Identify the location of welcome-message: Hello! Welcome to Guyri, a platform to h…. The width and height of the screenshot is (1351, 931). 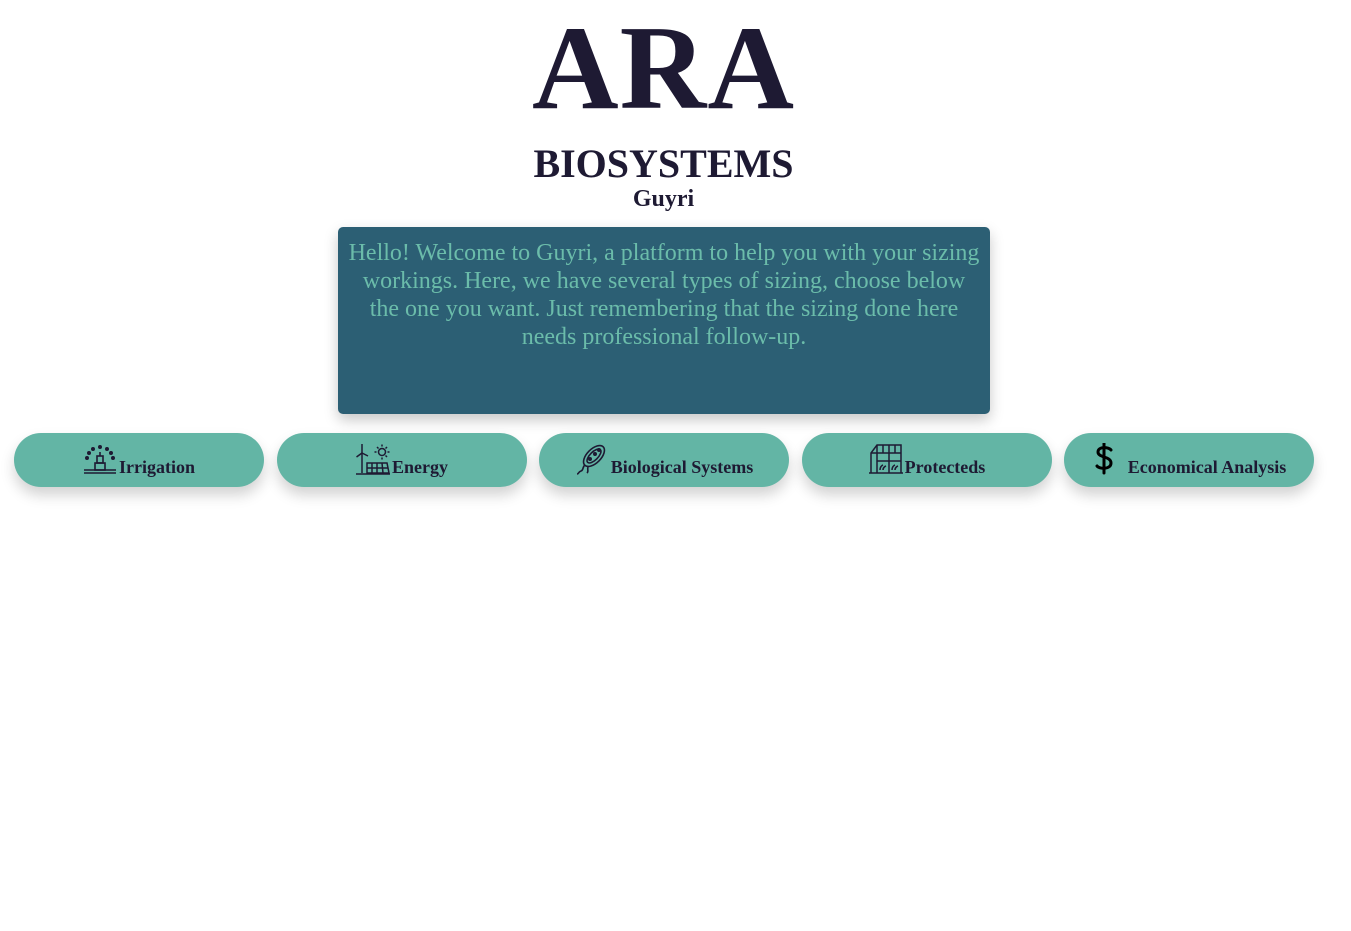
(664, 295).